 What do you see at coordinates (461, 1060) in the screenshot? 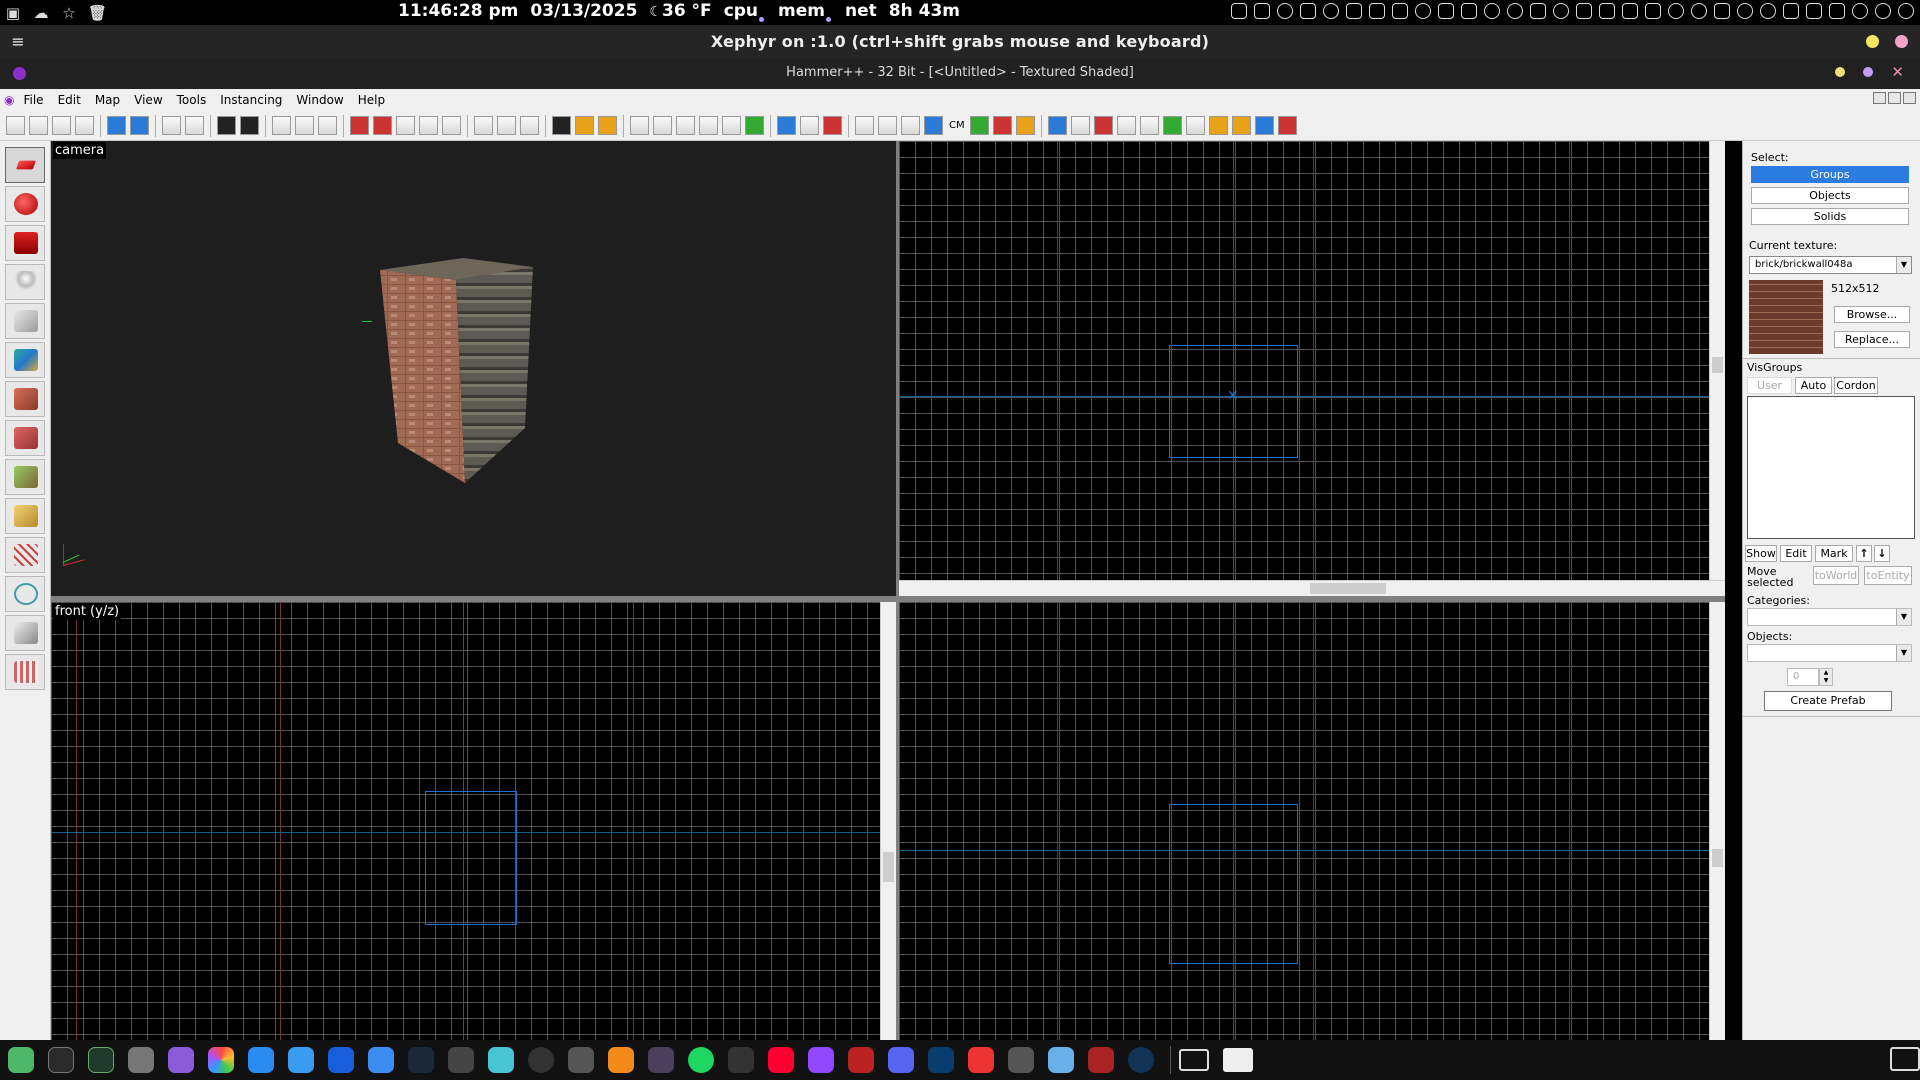
I see `wavebox-app-icon` at bounding box center [461, 1060].